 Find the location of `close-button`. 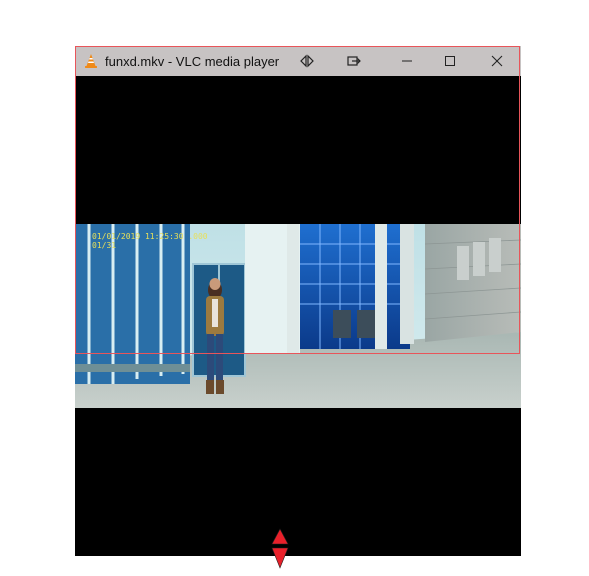

close-button is located at coordinates (497, 61).